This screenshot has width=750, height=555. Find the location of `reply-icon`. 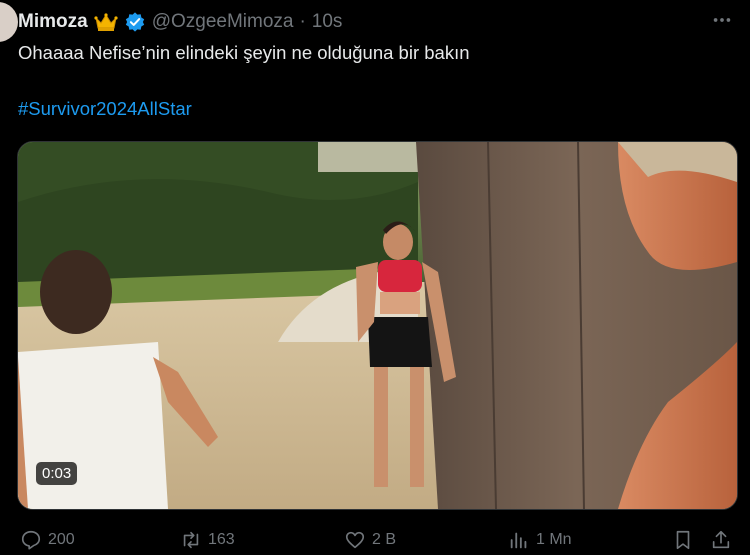

reply-icon is located at coordinates (31, 540).